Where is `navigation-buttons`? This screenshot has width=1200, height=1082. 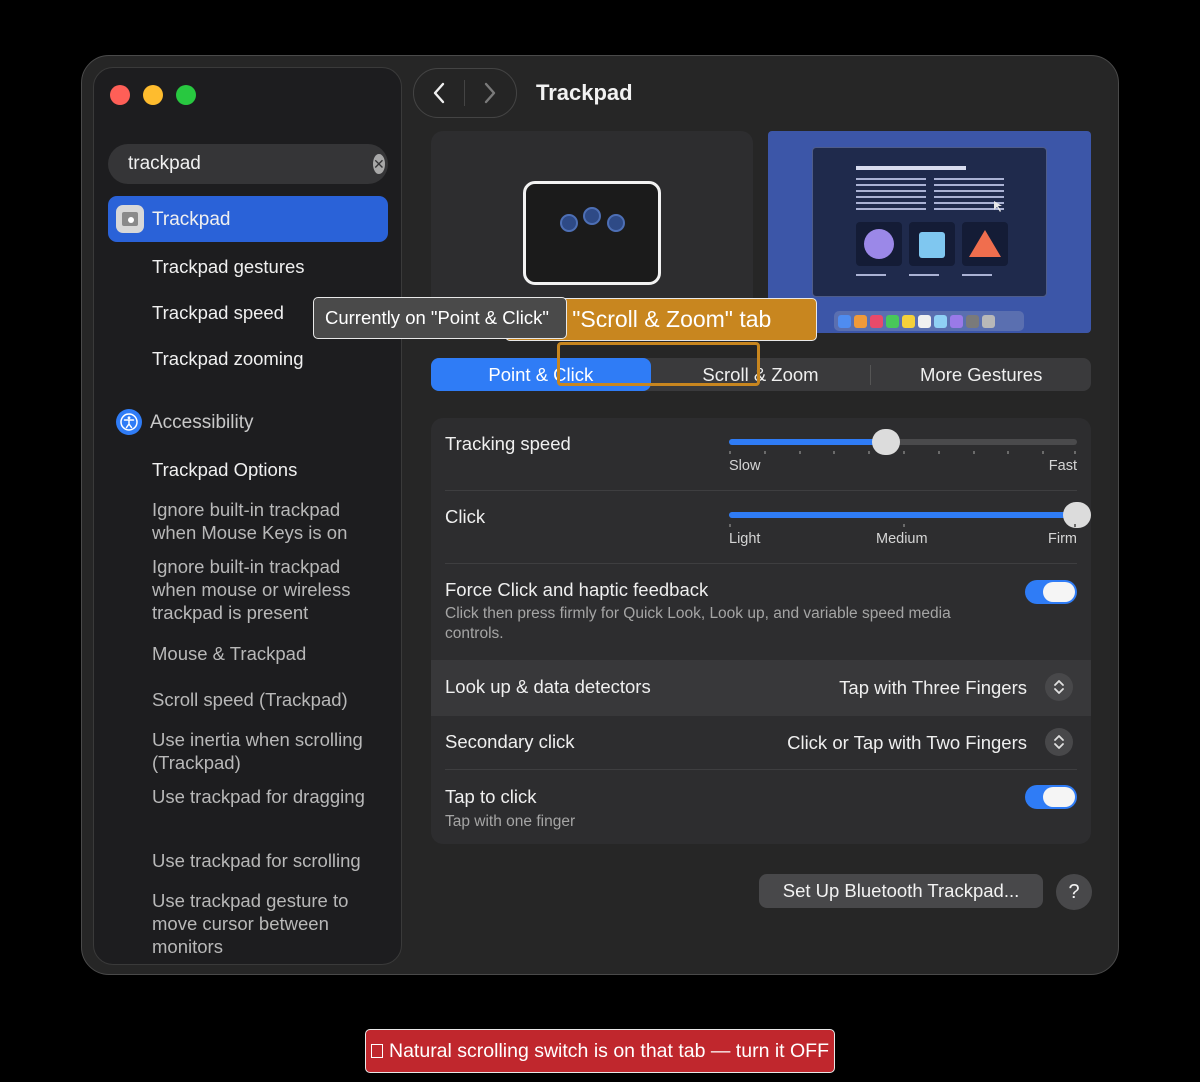
navigation-buttons is located at coordinates (465, 93).